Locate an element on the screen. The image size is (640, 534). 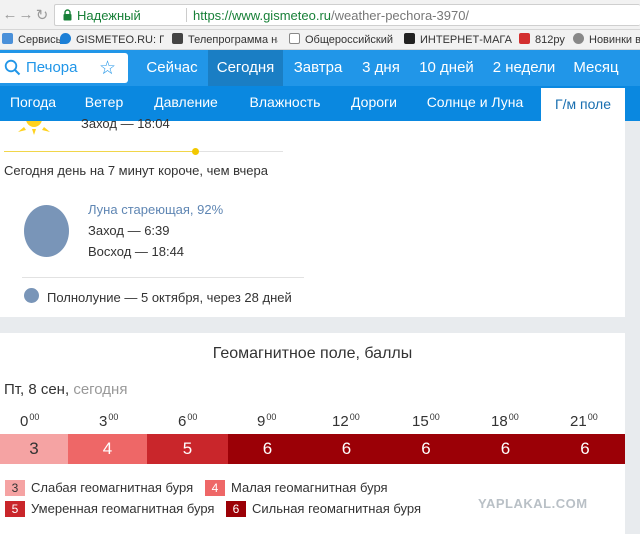
page-icon is located at coordinates (294, 38).